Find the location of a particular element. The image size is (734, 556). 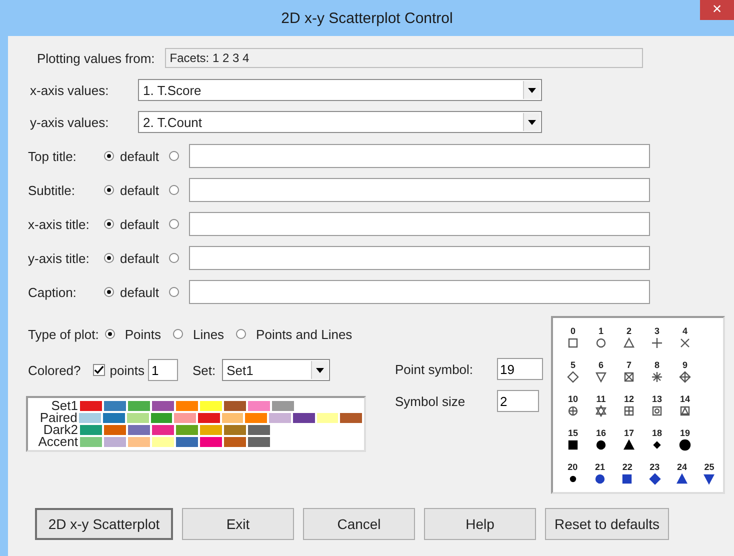

symbol-number: 5 is located at coordinates (573, 365).